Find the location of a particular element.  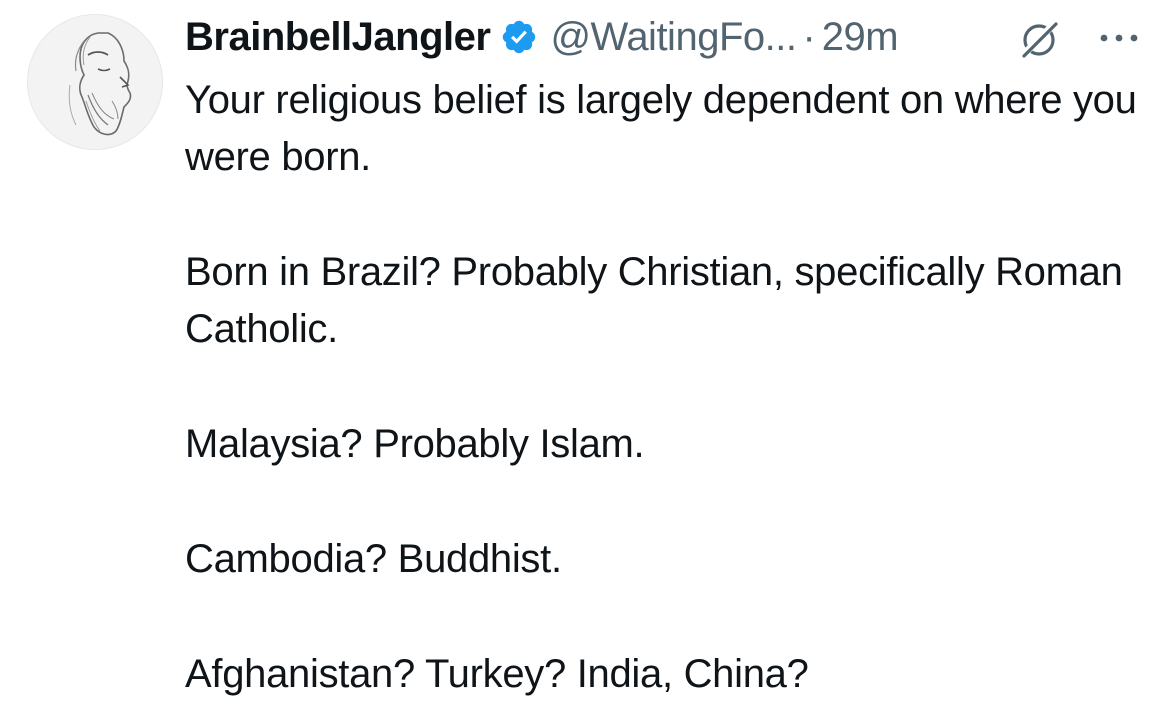

verified-badge-icon is located at coordinates (519, 37).